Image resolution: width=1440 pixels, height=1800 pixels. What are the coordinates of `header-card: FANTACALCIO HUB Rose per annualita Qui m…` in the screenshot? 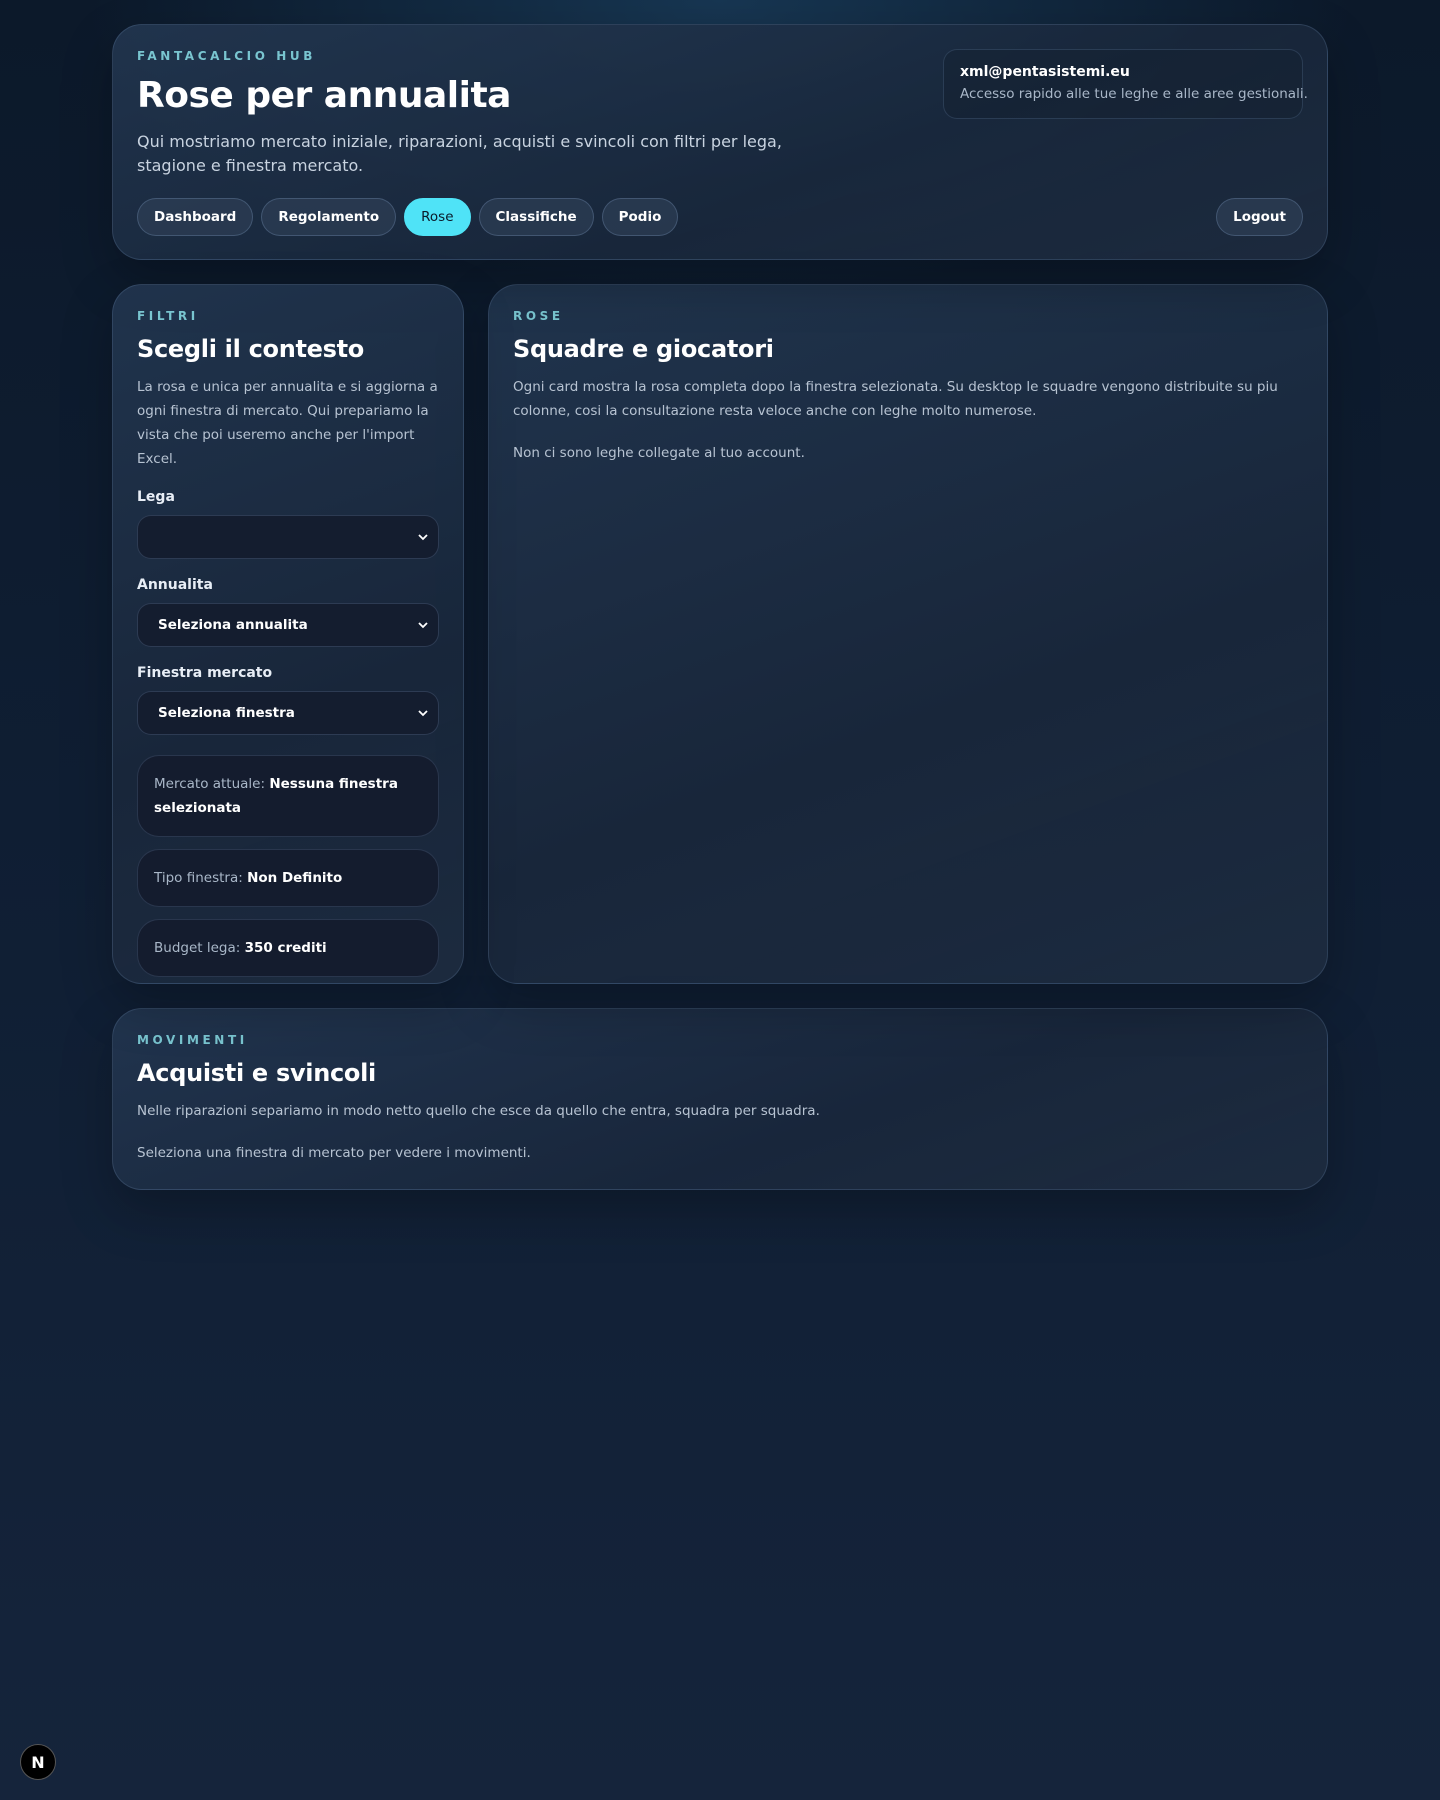 It's located at (720, 142).